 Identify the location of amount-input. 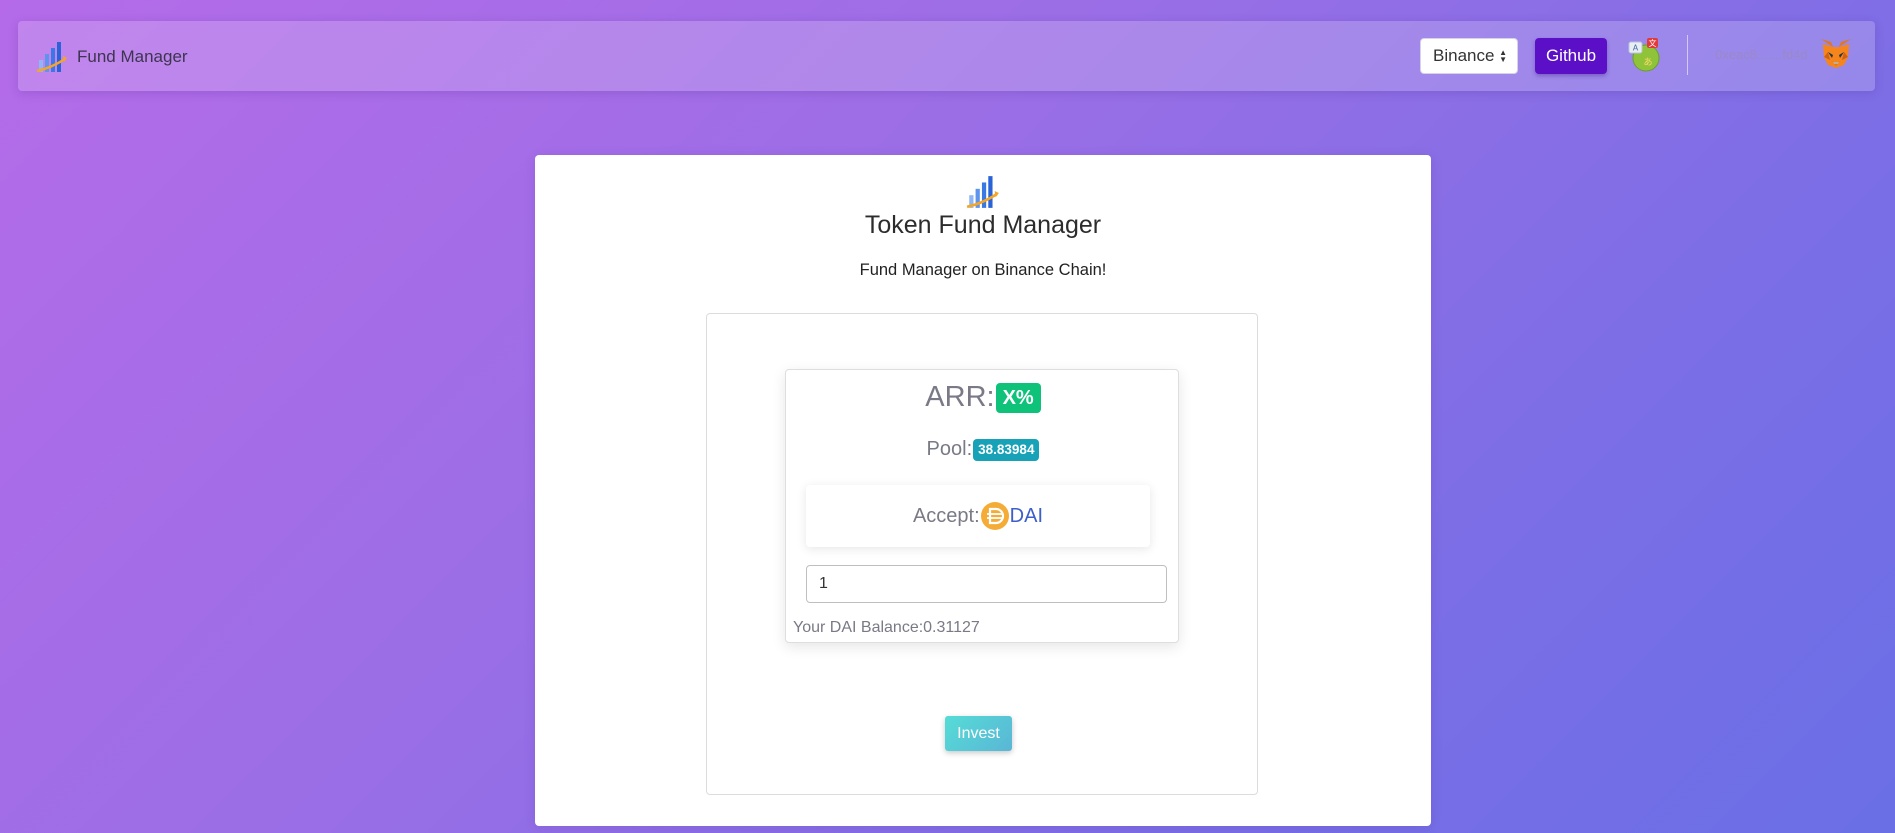
(986, 584).